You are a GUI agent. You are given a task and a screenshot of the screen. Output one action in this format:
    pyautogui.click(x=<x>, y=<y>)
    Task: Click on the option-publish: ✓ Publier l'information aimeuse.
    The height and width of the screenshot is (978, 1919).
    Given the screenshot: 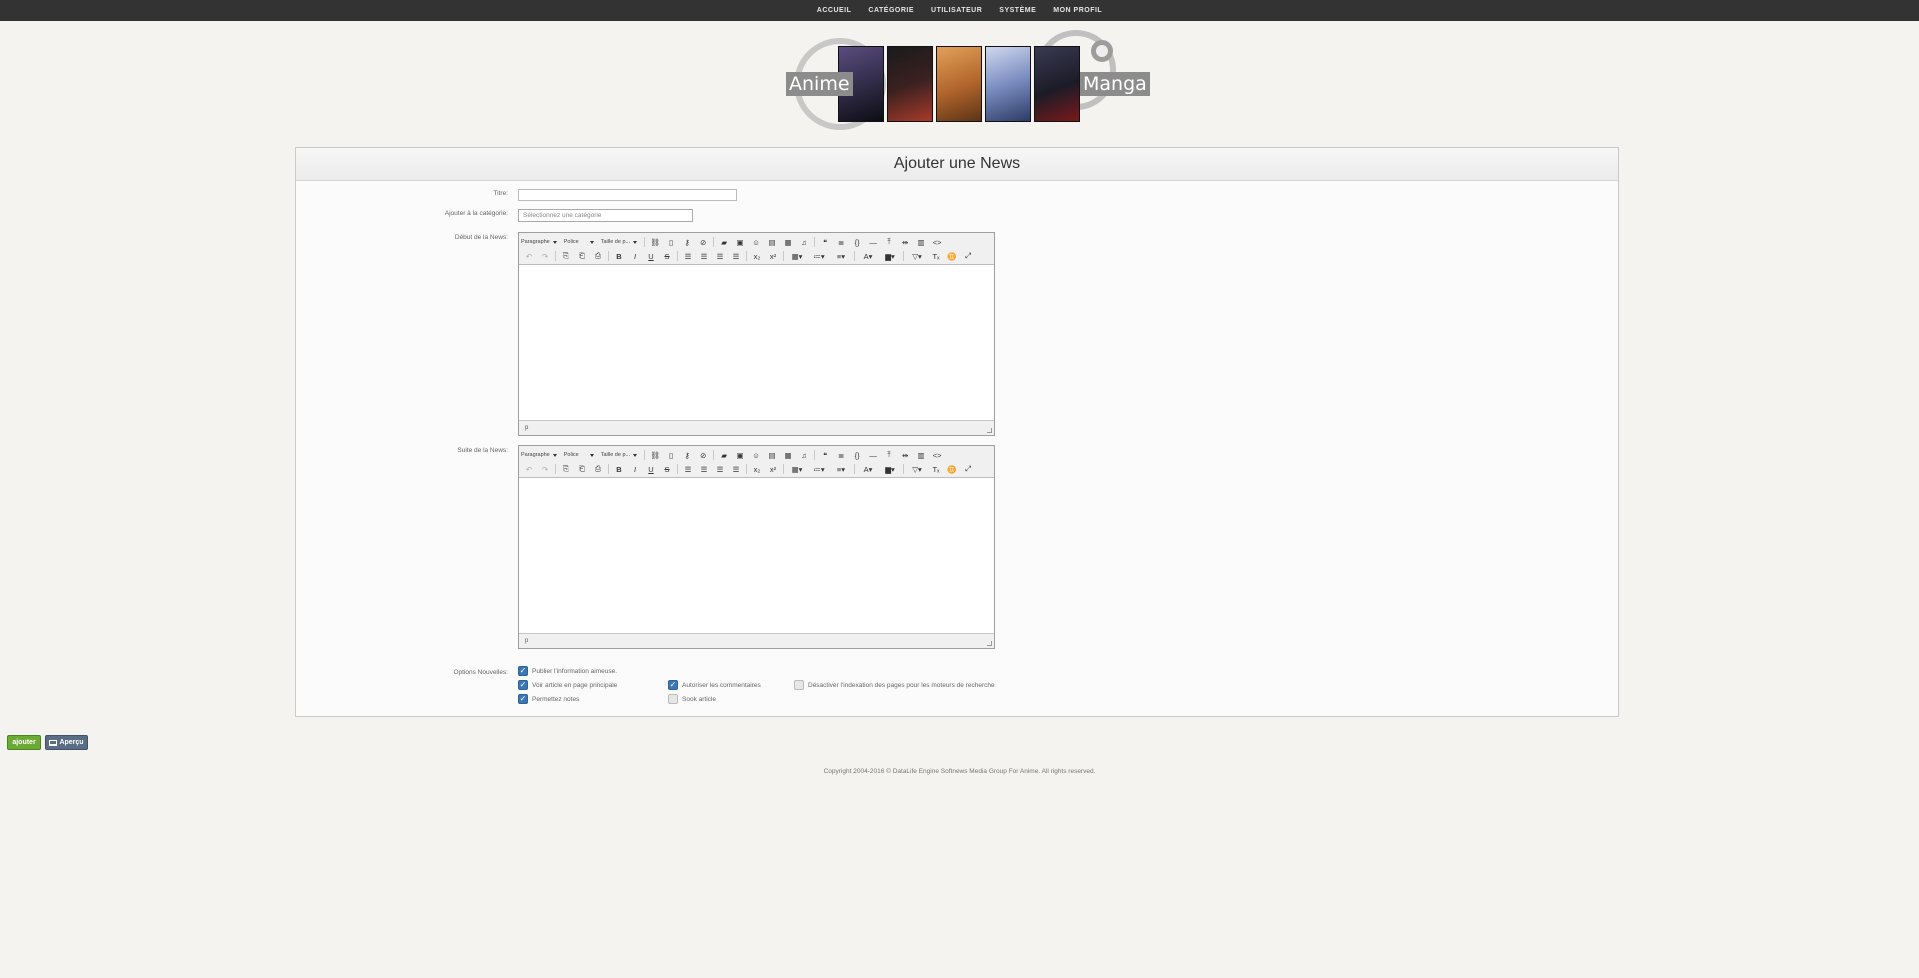 What is the action you would take?
    pyautogui.click(x=567, y=671)
    